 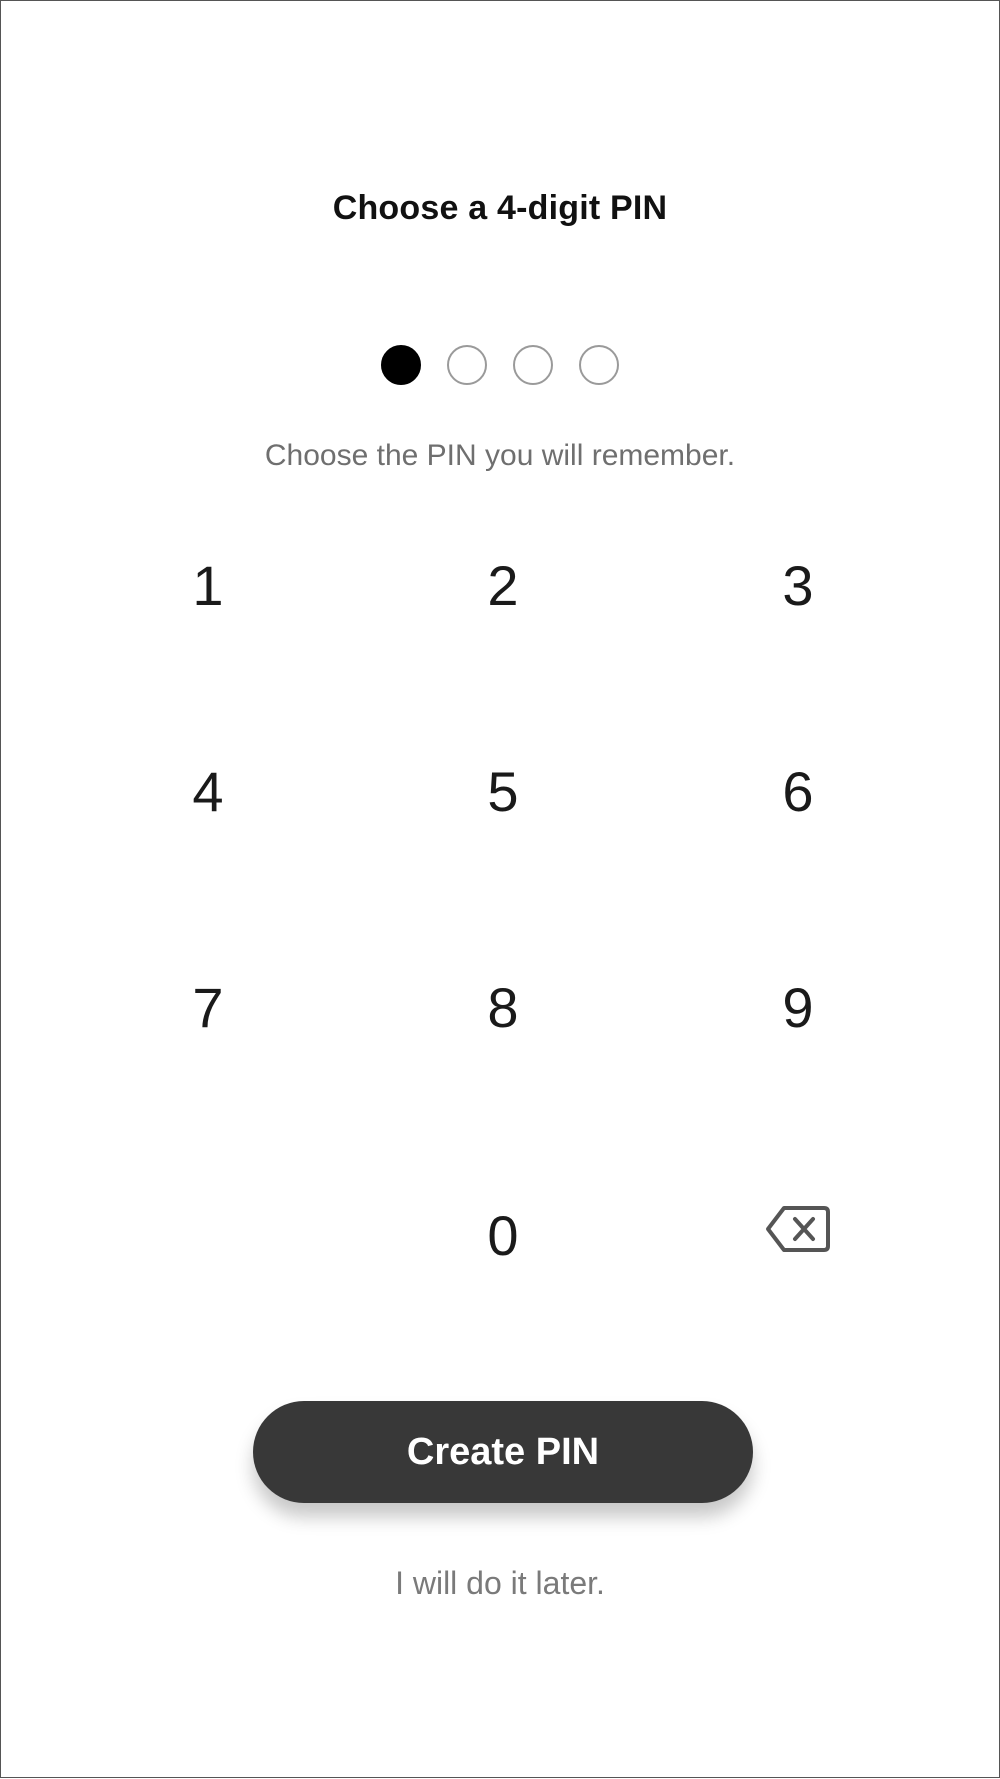 I want to click on pin-indicator, so click(x=500, y=367).